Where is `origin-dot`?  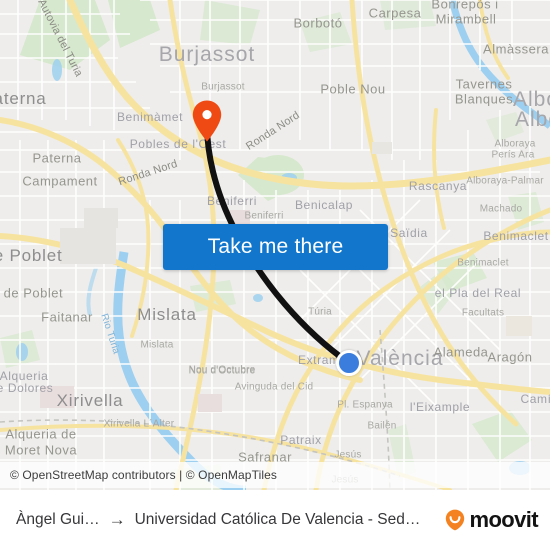 origin-dot is located at coordinates (349, 363).